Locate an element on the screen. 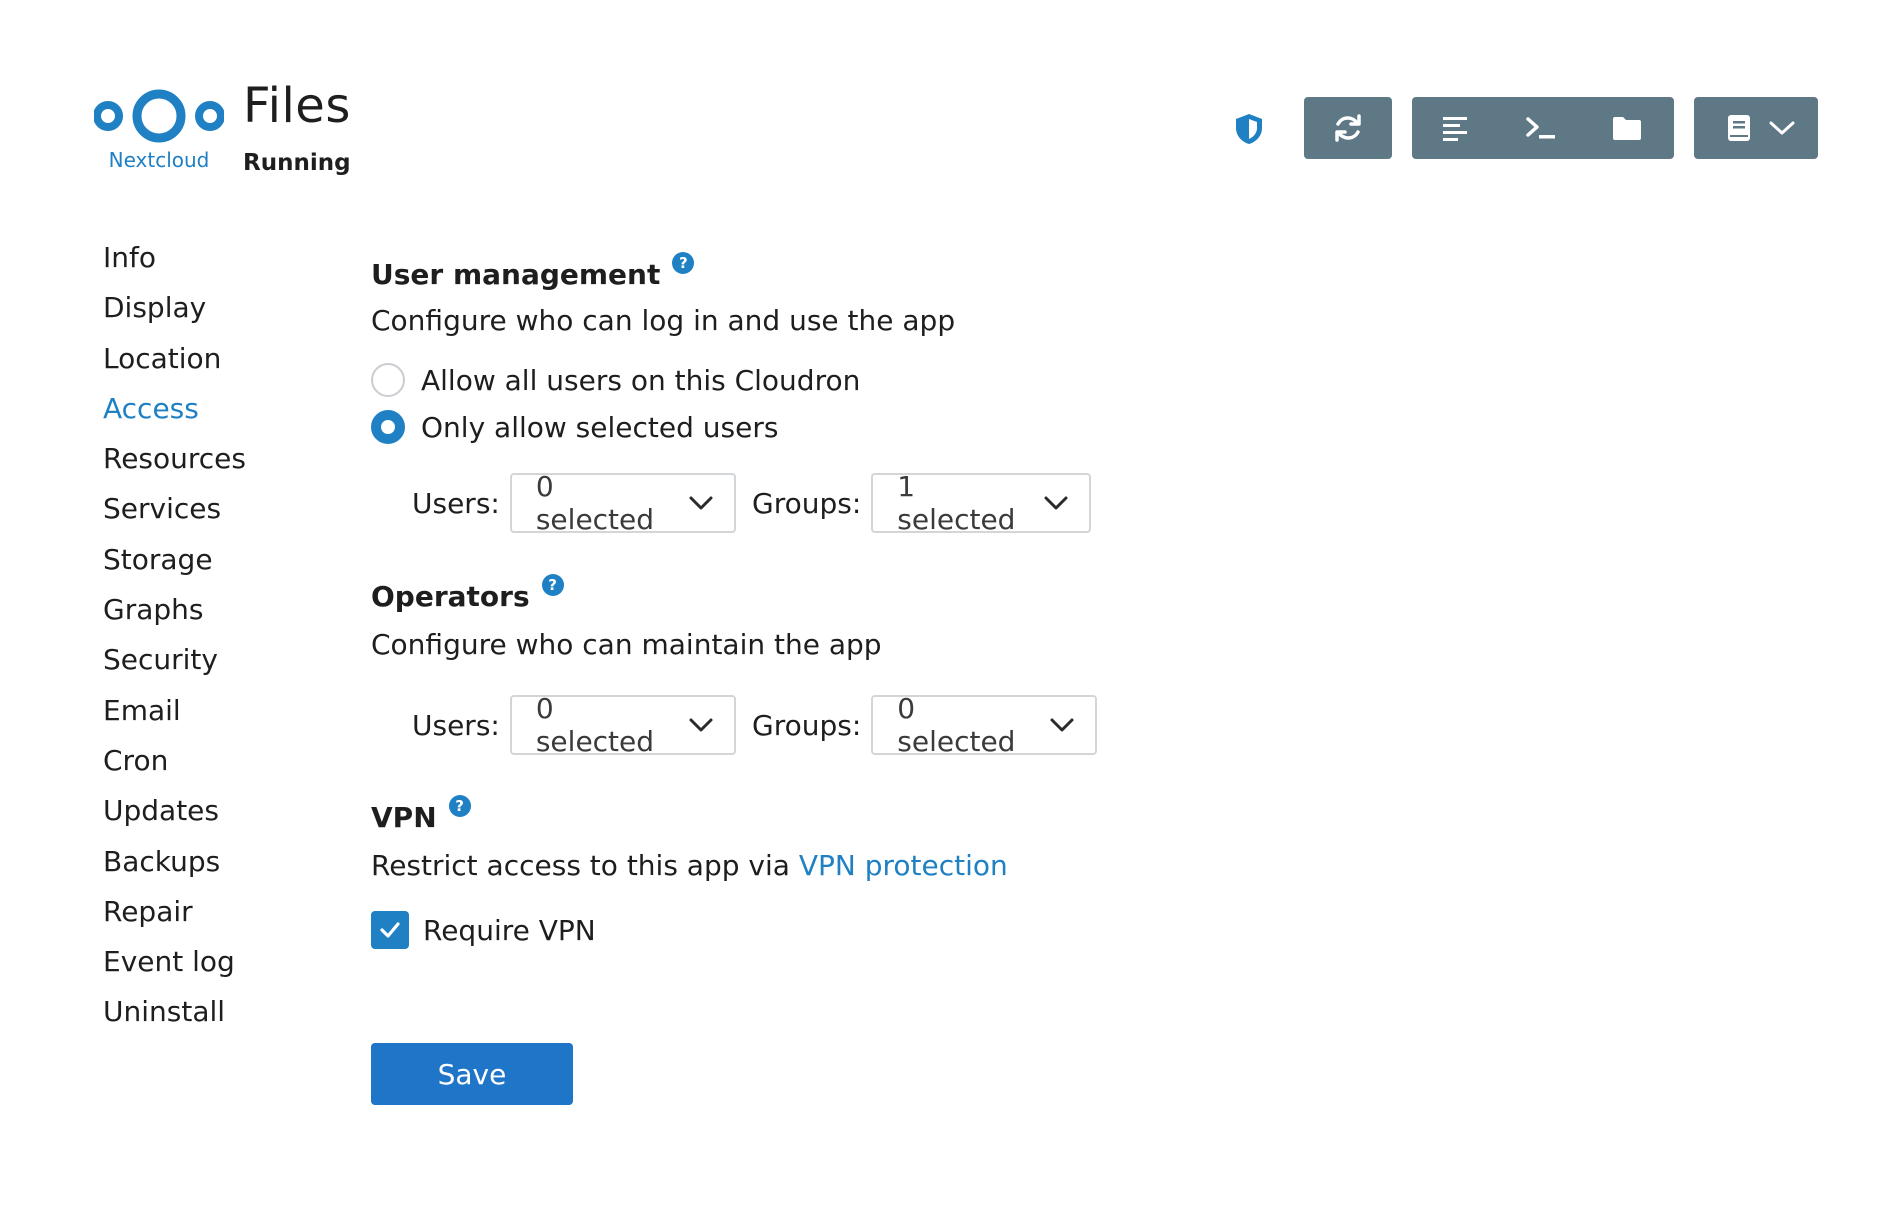 The height and width of the screenshot is (1212, 1882). logs-icon is located at coordinates (1455, 129).